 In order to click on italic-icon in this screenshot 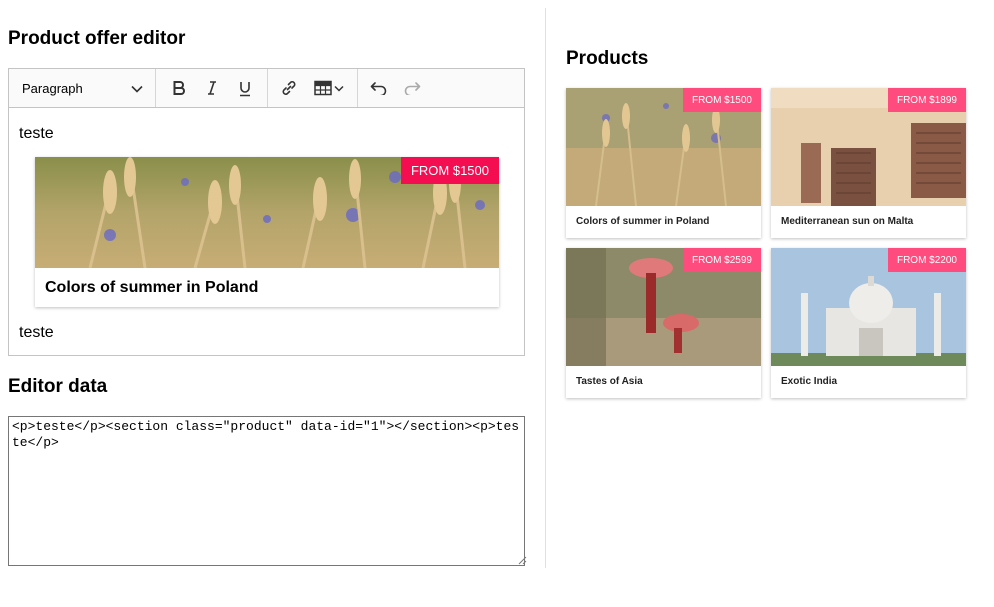, I will do `click(212, 88)`.